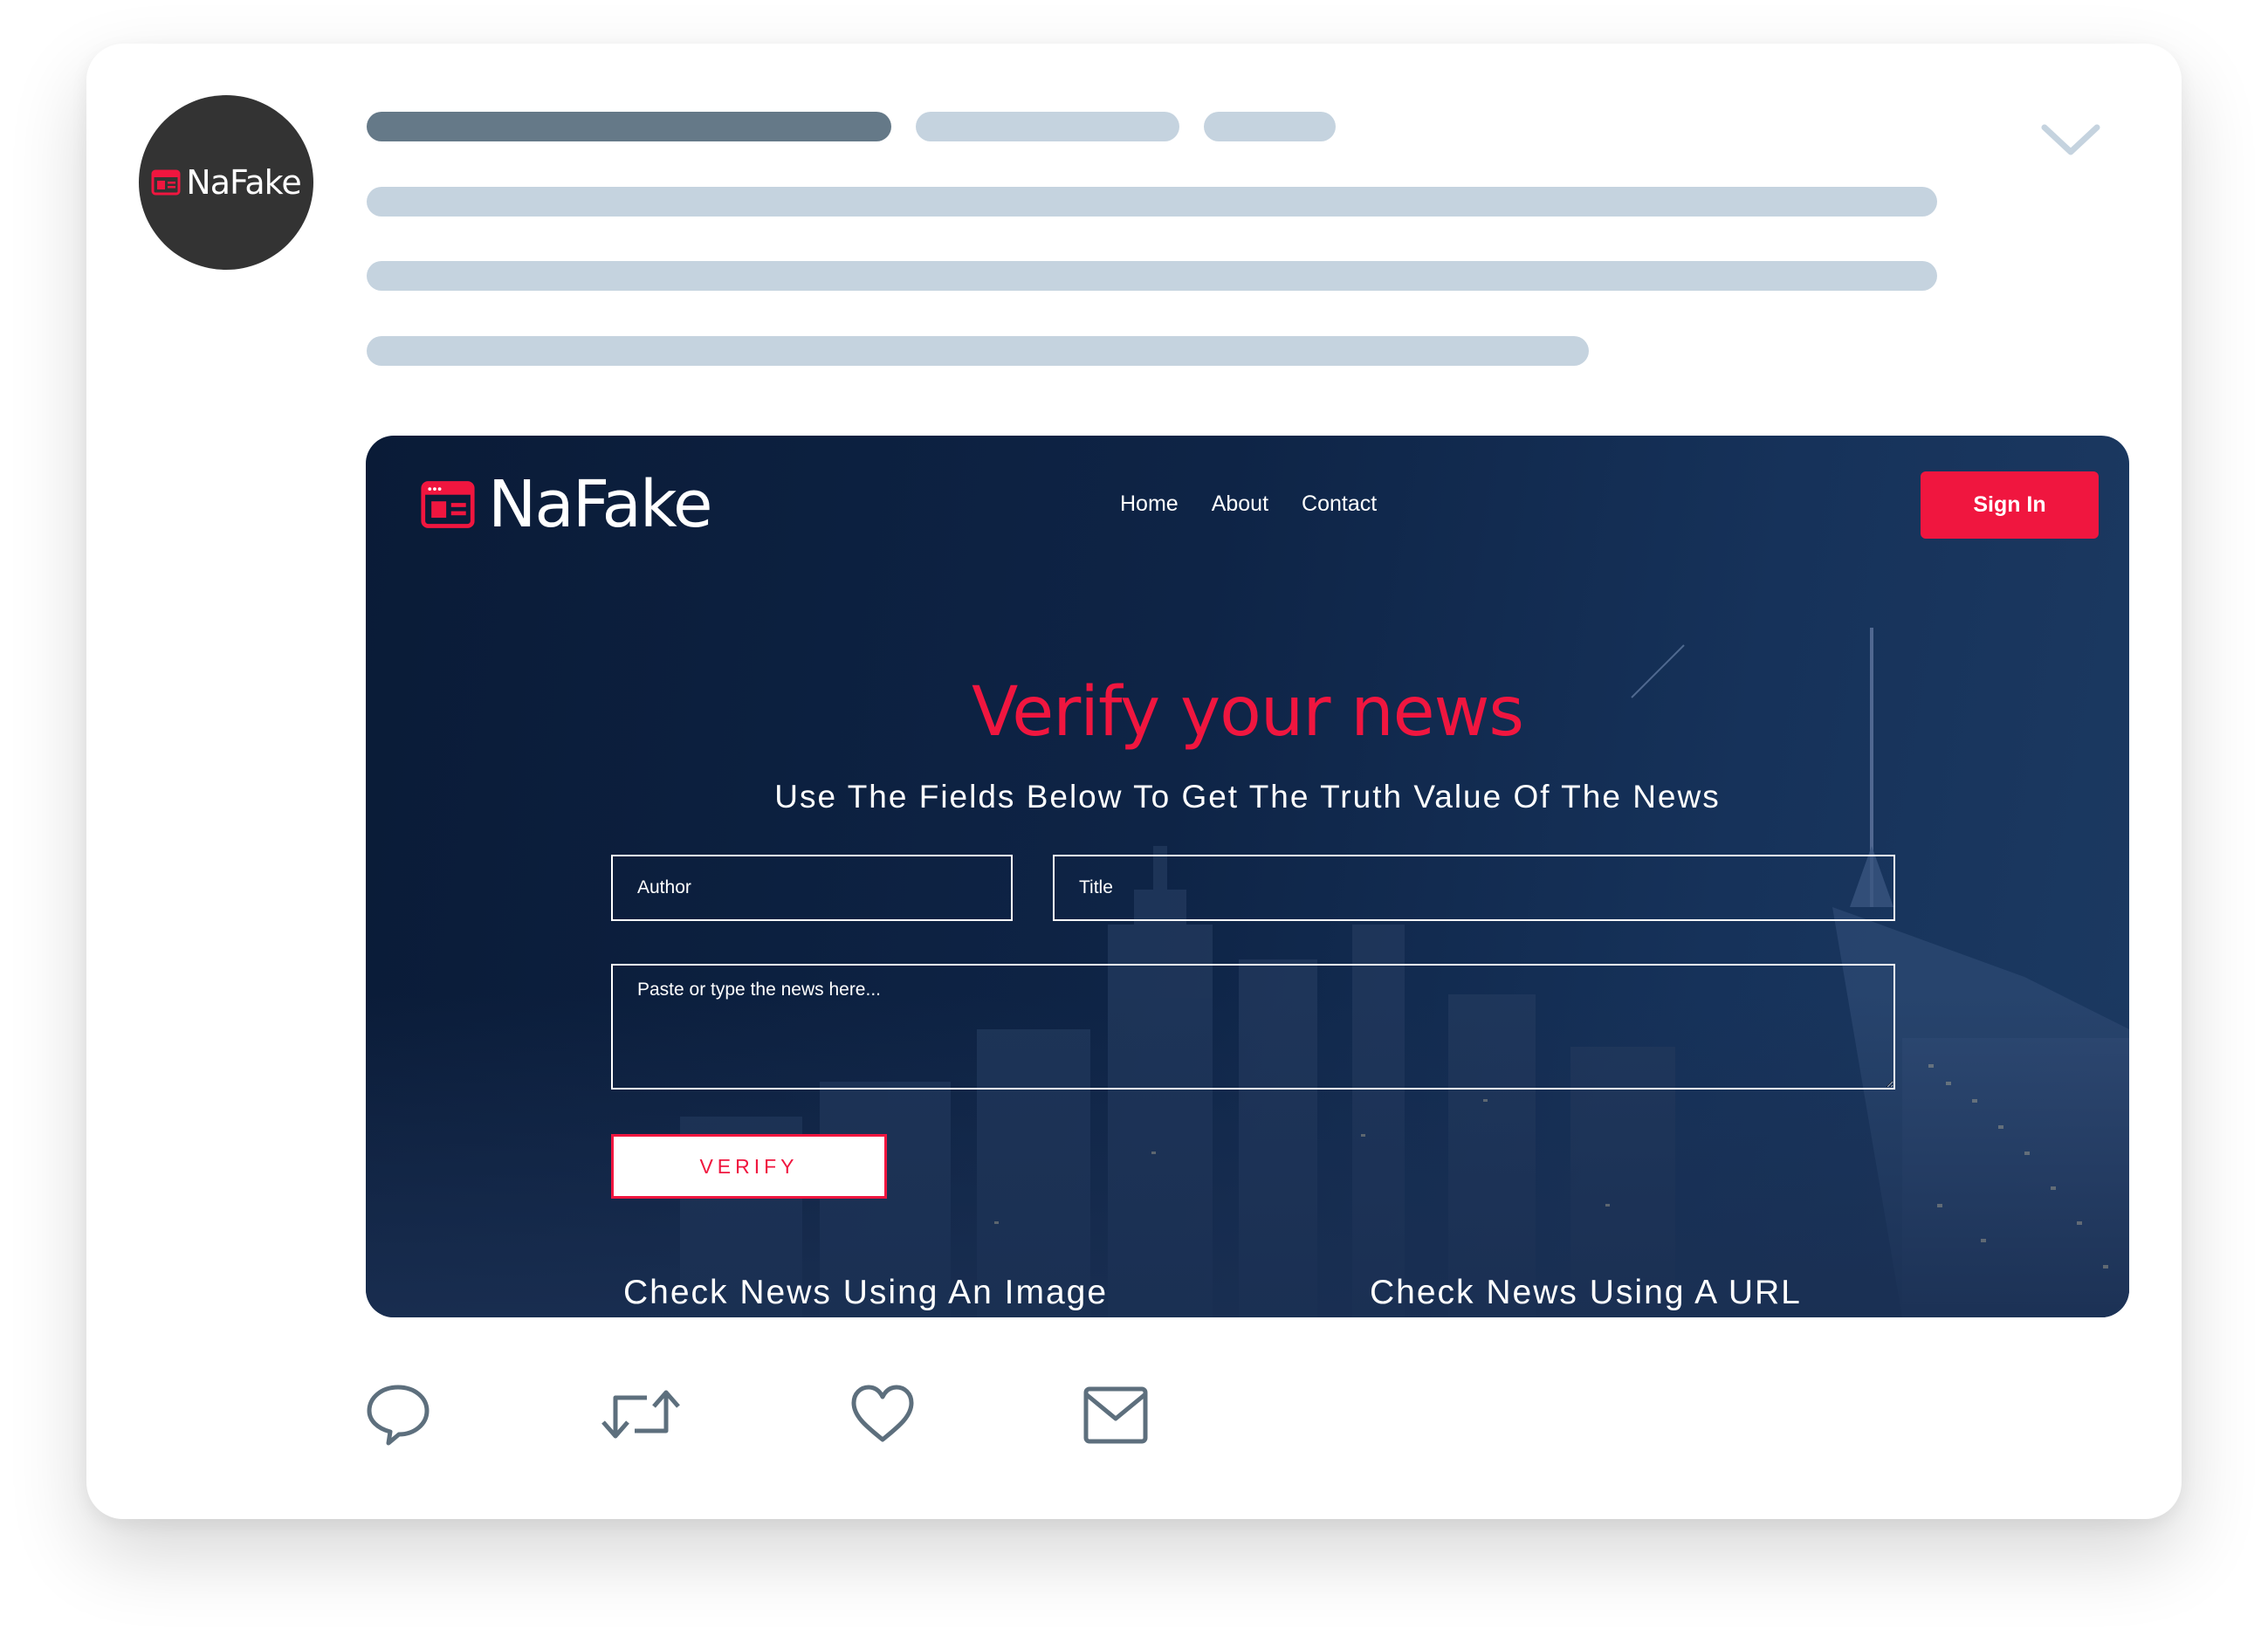 This screenshot has width=2268, height=1650. I want to click on brand-logo: NaFake, so click(566, 504).